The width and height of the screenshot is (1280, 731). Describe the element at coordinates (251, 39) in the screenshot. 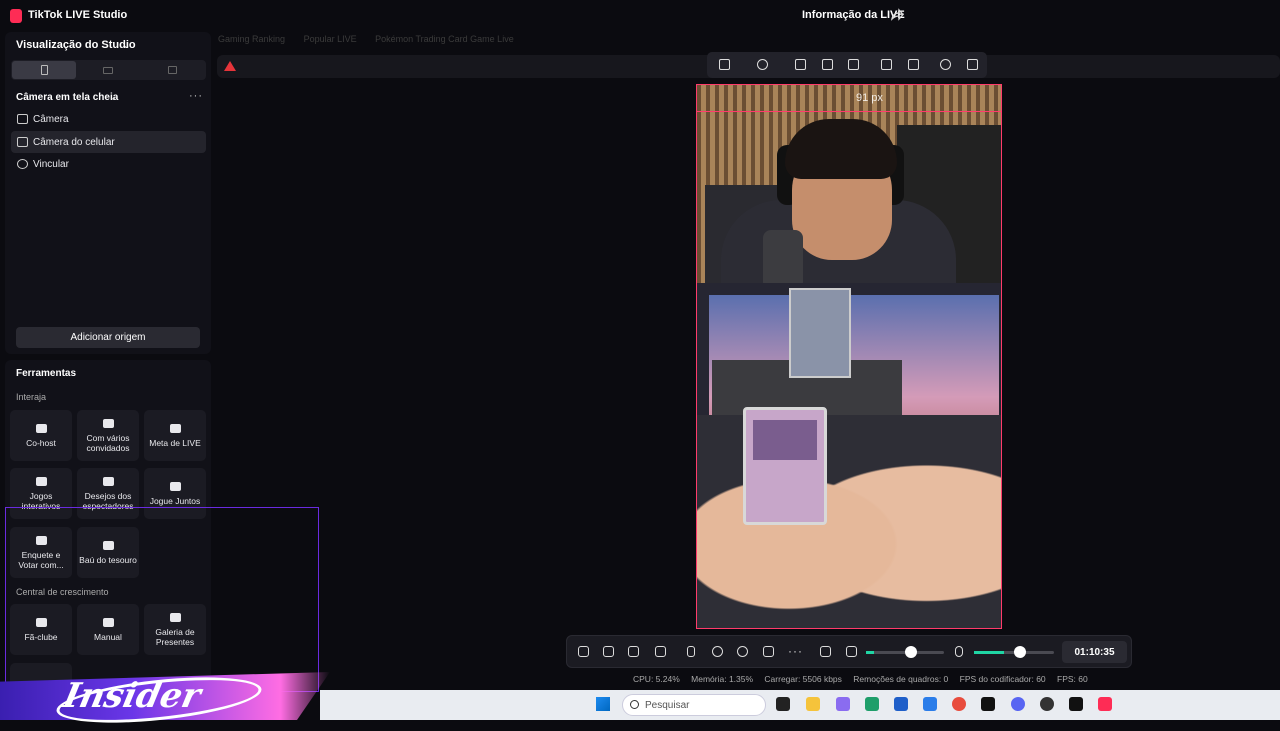

I see `tab-gaming-ranking: Gaming Ranking` at that location.